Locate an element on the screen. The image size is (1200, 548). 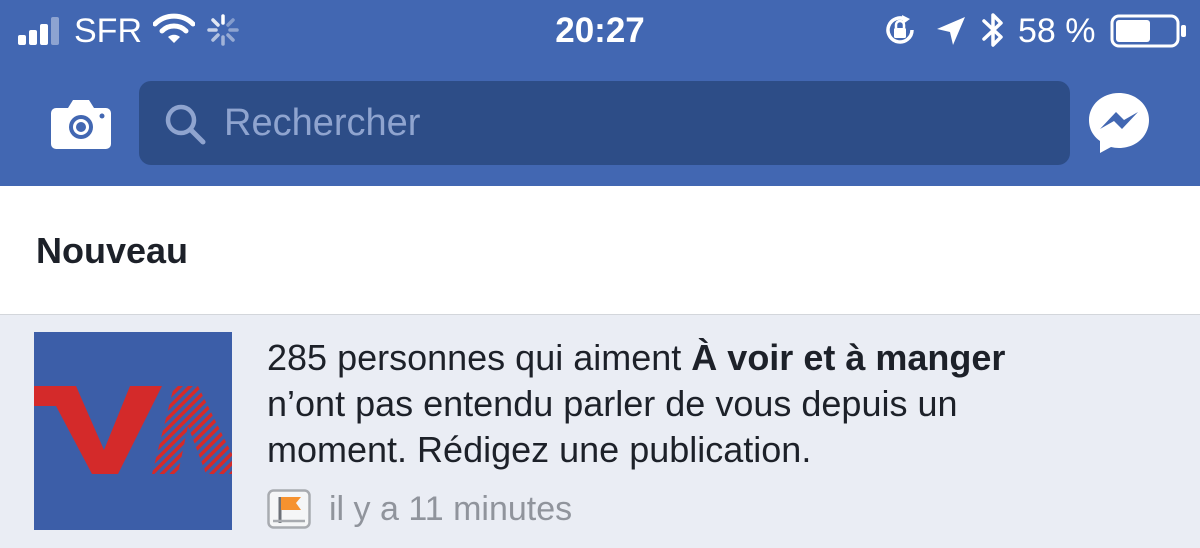
notification-time: il y a 11 minutes is located at coordinates (451, 509).